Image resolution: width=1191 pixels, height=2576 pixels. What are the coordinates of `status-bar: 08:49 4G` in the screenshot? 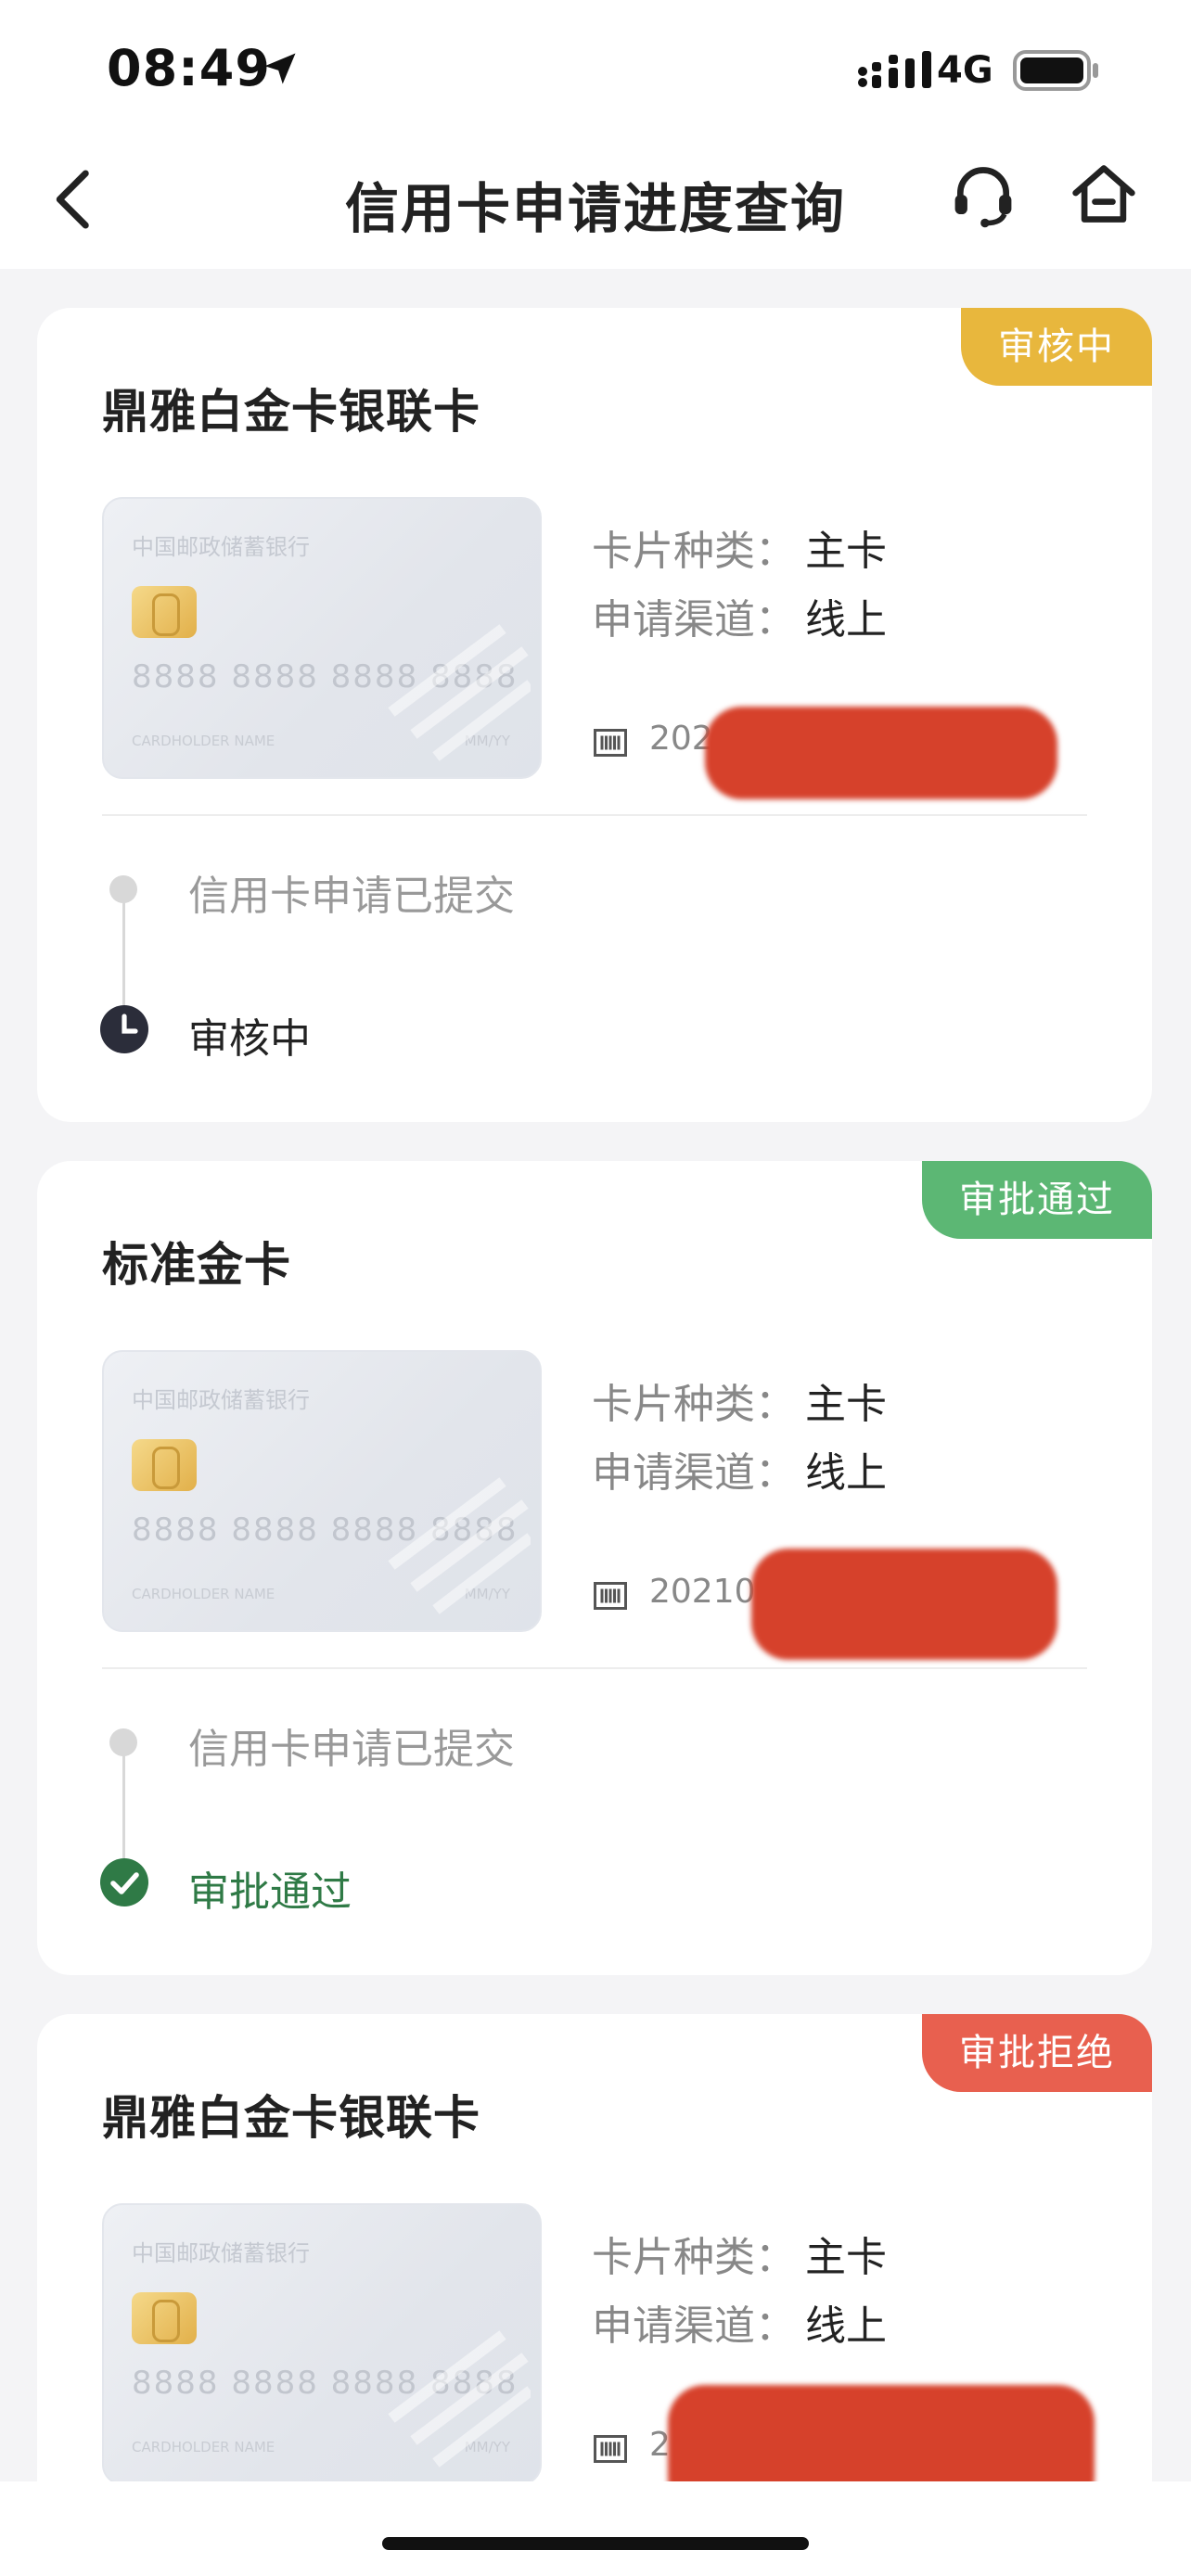 It's located at (595, 69).